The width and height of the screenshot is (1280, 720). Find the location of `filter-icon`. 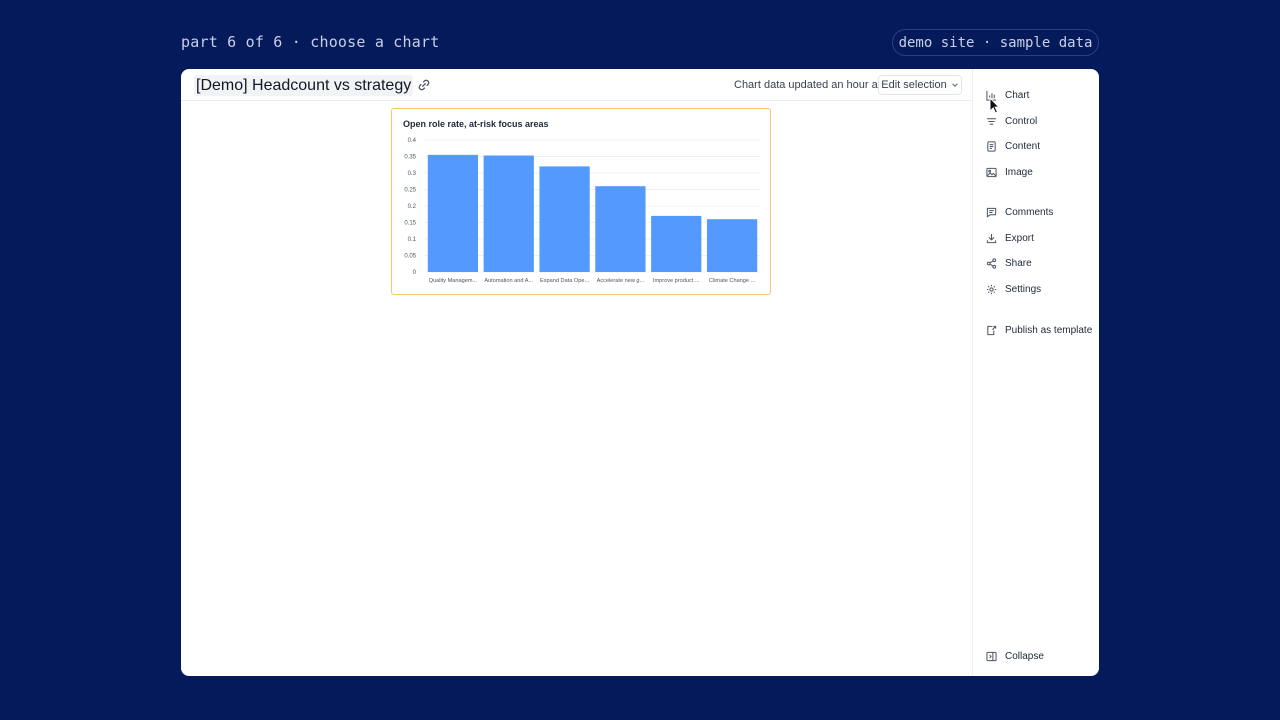

filter-icon is located at coordinates (991, 121).